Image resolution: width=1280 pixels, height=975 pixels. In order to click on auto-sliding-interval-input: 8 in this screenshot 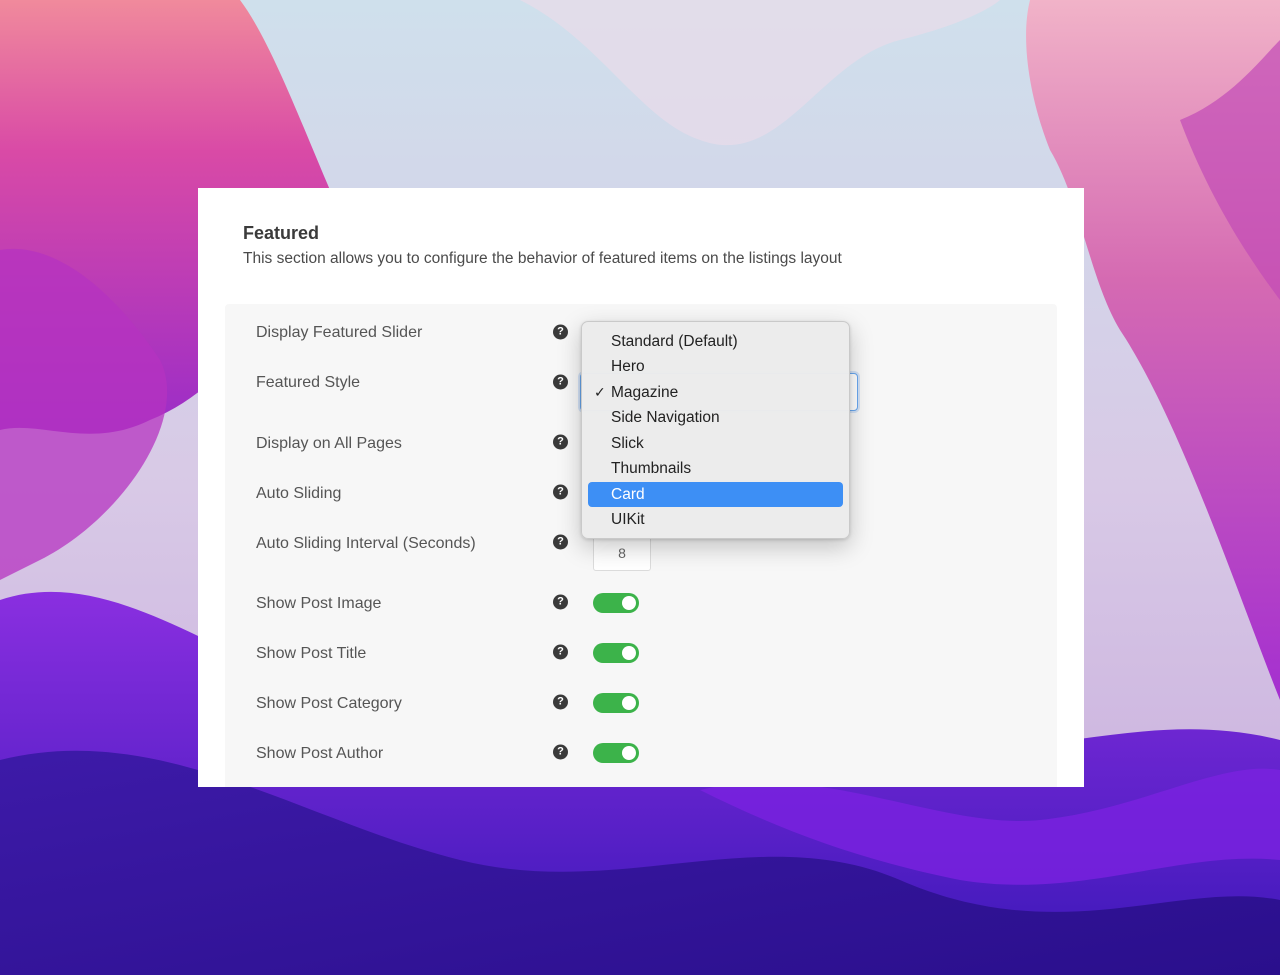, I will do `click(622, 553)`.